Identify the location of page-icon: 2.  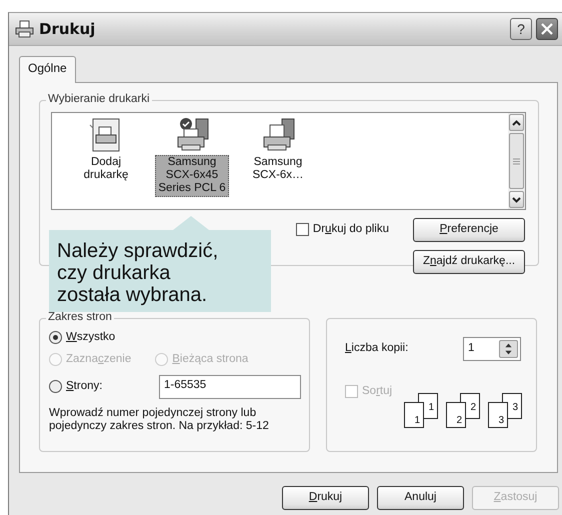
(456, 415).